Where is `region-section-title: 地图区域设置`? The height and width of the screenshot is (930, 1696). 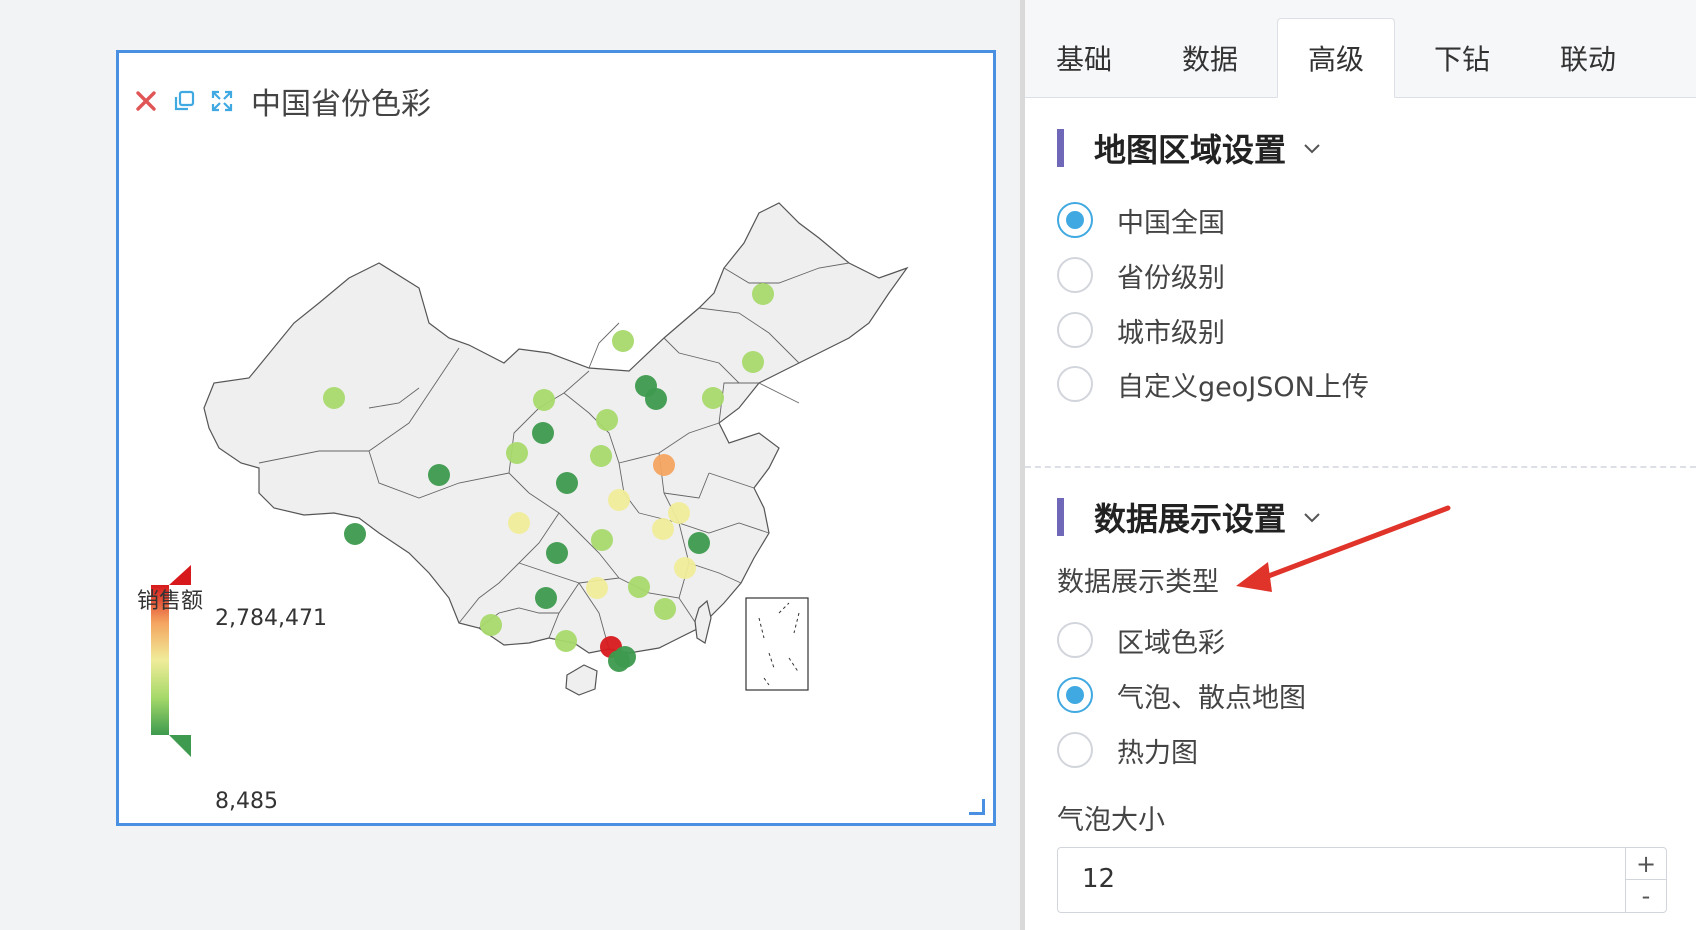 region-section-title: 地图区域设置 is located at coordinates (1190, 150).